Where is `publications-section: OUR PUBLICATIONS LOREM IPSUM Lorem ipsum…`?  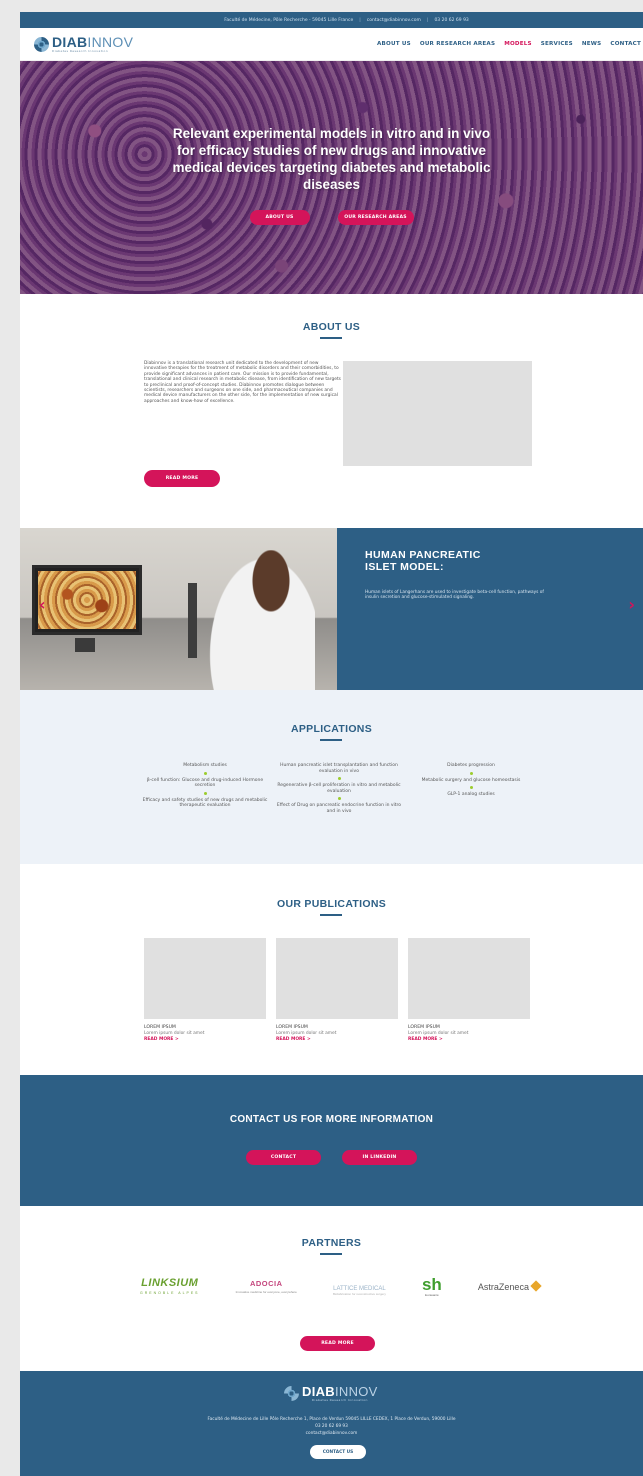 publications-section: OUR PUBLICATIONS LOREM IPSUM Lorem ipsum… is located at coordinates (331, 969).